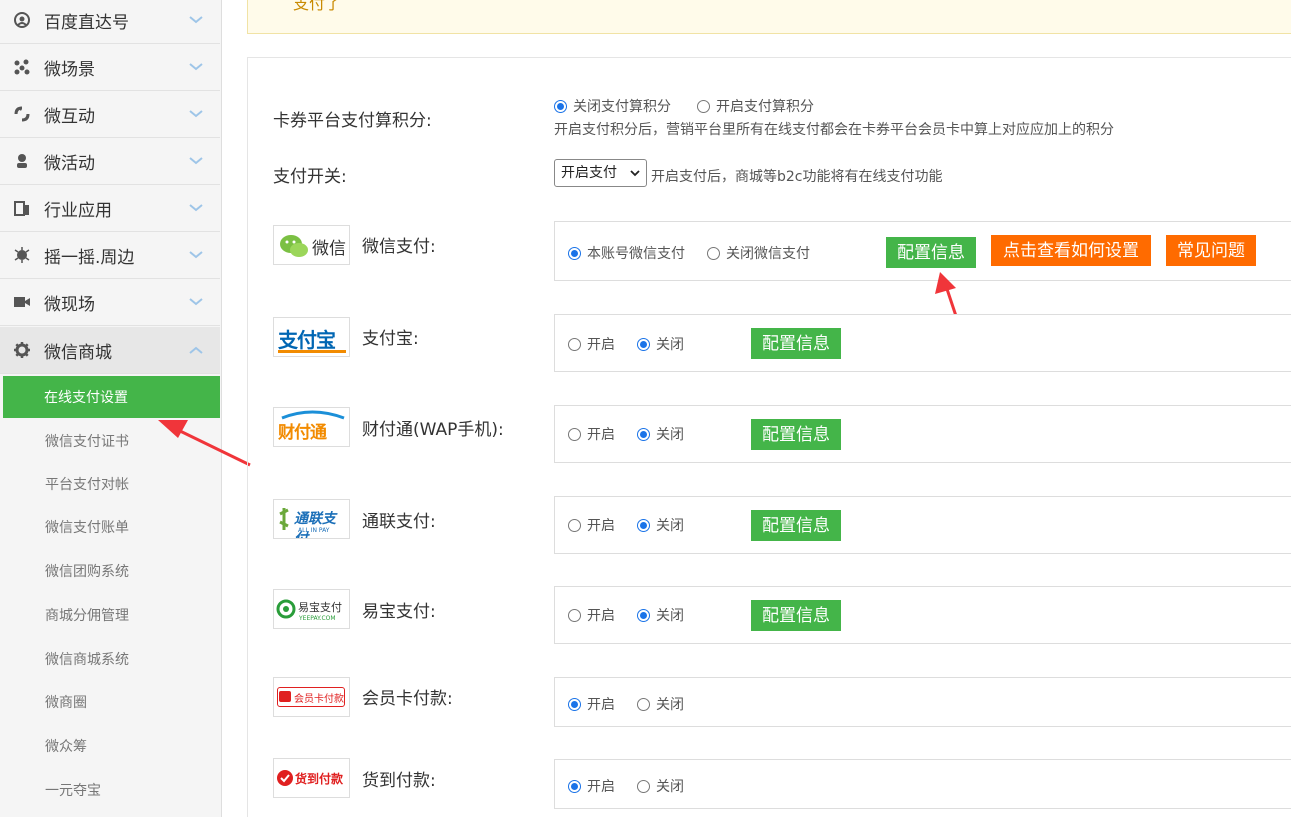 The width and height of the screenshot is (1291, 817). What do you see at coordinates (110, 615) in the screenshot?
I see `sidebar-subitem-commission: 商城分佣管理` at bounding box center [110, 615].